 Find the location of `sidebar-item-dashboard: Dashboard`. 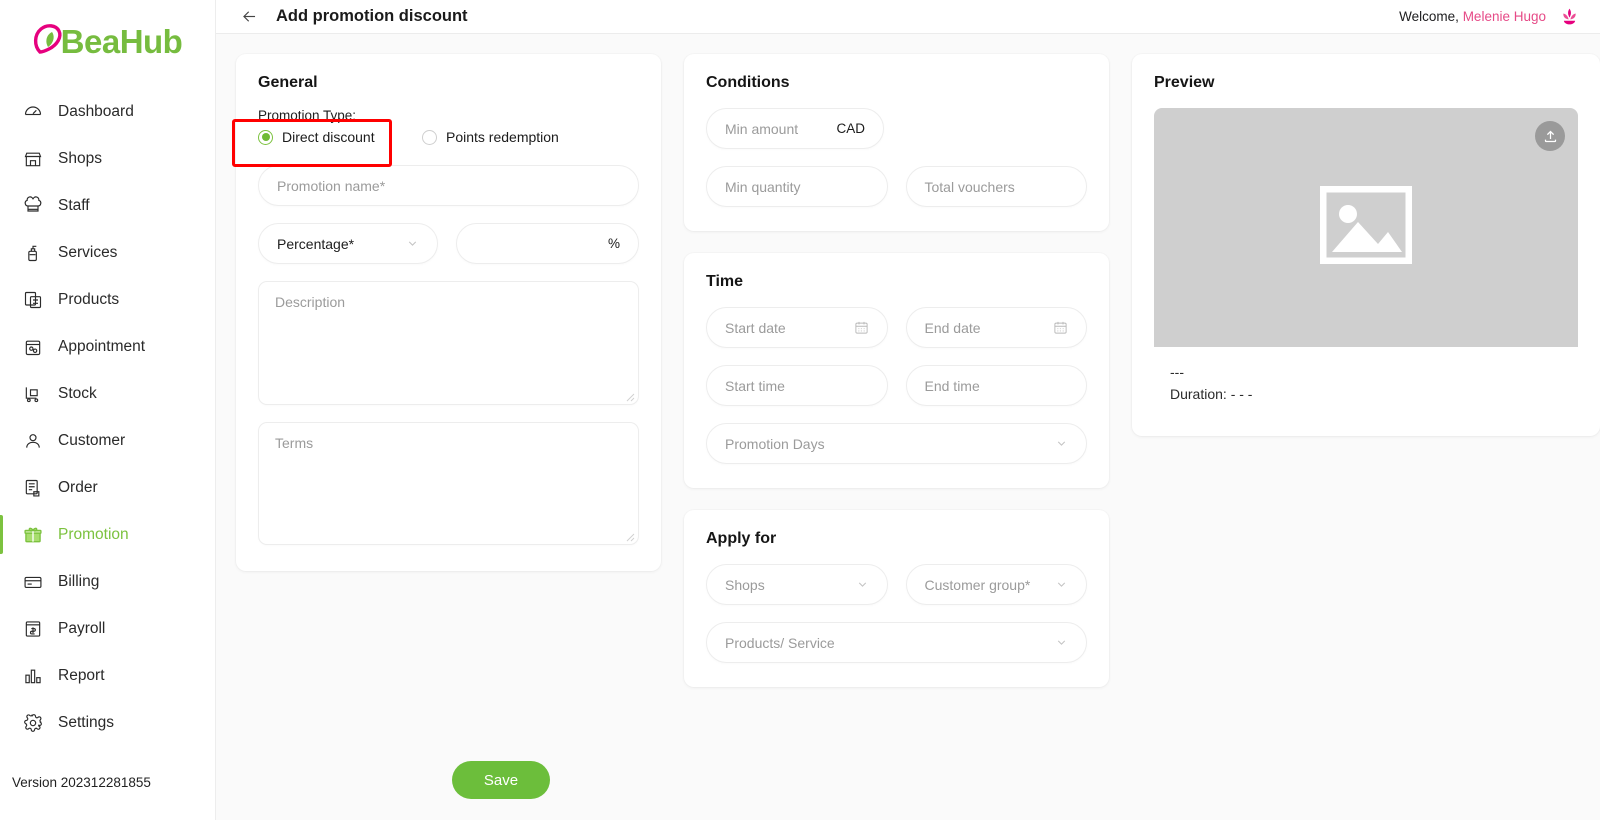

sidebar-item-dashboard: Dashboard is located at coordinates (107, 111).